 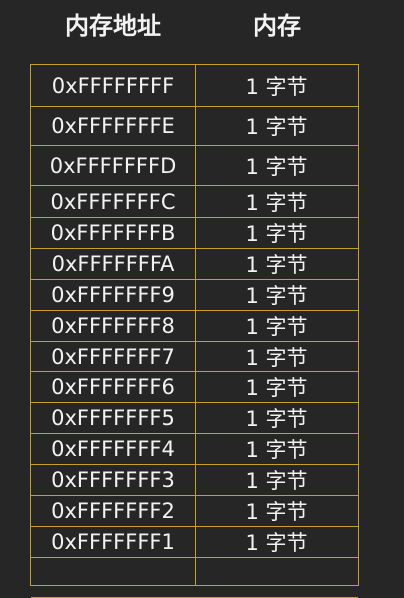 I want to click on table-row: 0xFFFFFFF3 1 字节, so click(x=194, y=480).